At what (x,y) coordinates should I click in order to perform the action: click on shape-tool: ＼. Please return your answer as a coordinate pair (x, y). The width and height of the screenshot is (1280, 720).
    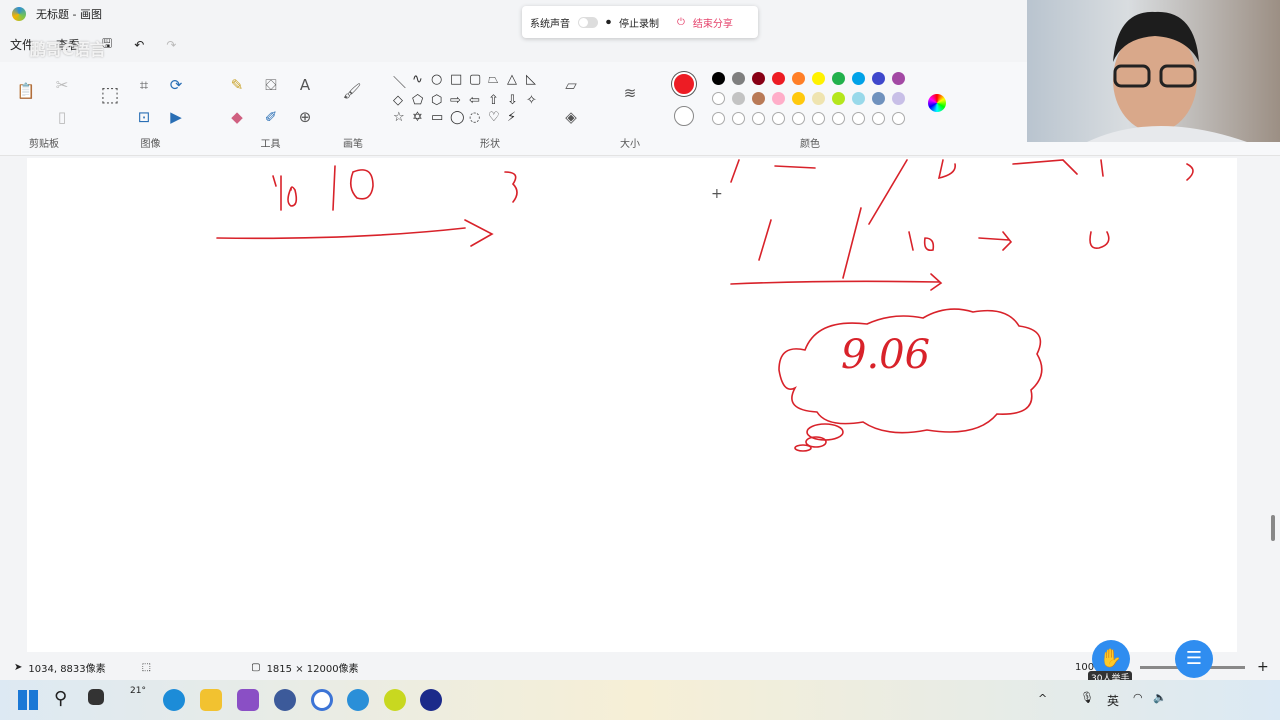
    Looking at the image, I should click on (402, 81).